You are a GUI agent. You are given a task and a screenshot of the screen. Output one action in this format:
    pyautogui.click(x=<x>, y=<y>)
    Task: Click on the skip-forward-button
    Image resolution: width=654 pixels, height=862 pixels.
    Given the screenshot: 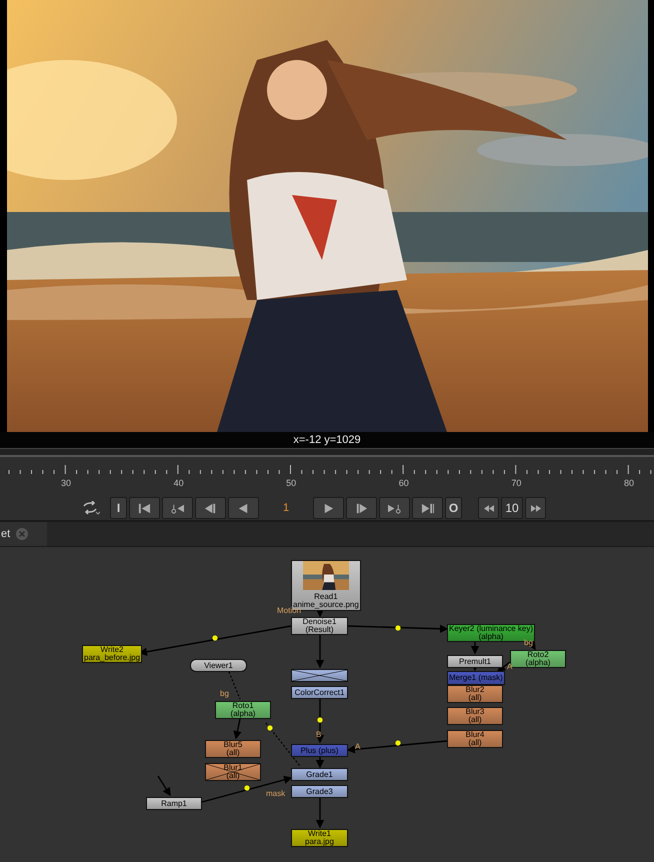 What is the action you would take?
    pyautogui.click(x=535, y=508)
    